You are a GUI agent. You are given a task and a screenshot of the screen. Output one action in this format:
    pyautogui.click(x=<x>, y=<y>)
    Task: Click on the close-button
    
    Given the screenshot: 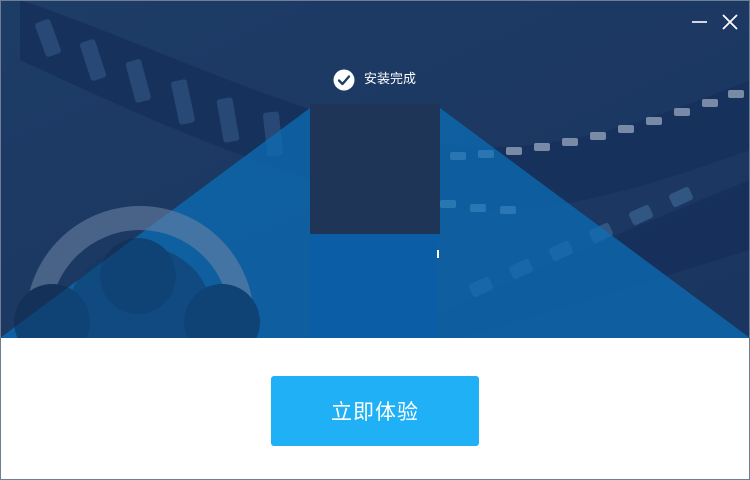 What is the action you would take?
    pyautogui.click(x=730, y=22)
    